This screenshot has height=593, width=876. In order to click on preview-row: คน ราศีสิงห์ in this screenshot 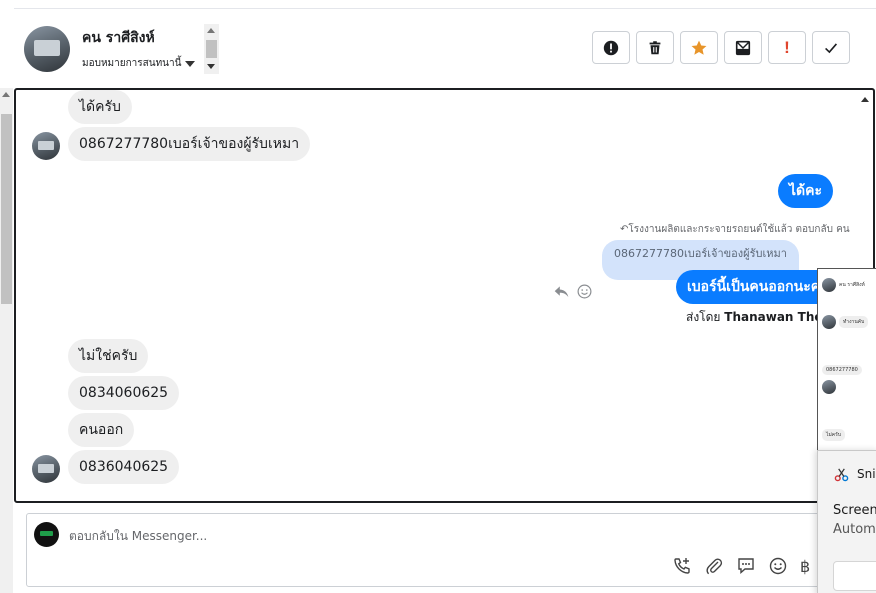, I will do `click(843, 285)`.